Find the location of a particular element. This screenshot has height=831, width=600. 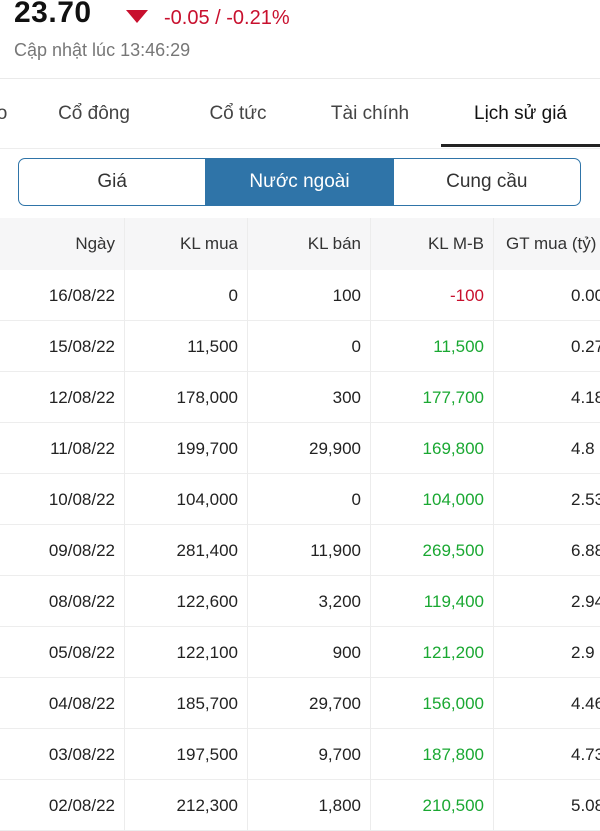

cell-buy-volume: 199,700 is located at coordinates (207, 448).